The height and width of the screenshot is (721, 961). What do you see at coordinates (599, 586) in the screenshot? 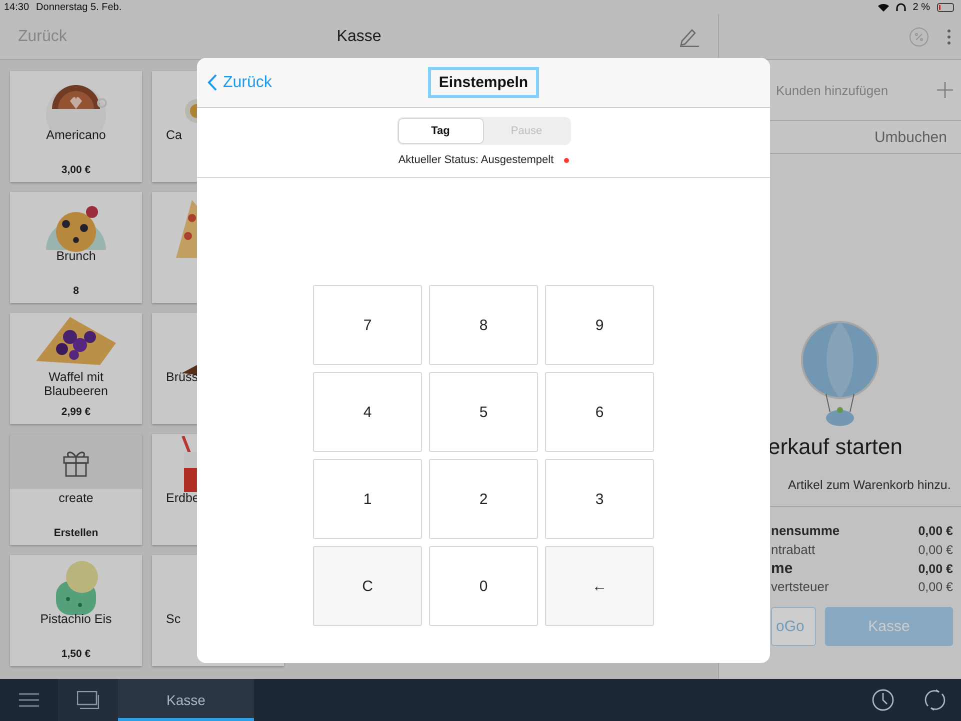
I see `keypad-key: ←` at bounding box center [599, 586].